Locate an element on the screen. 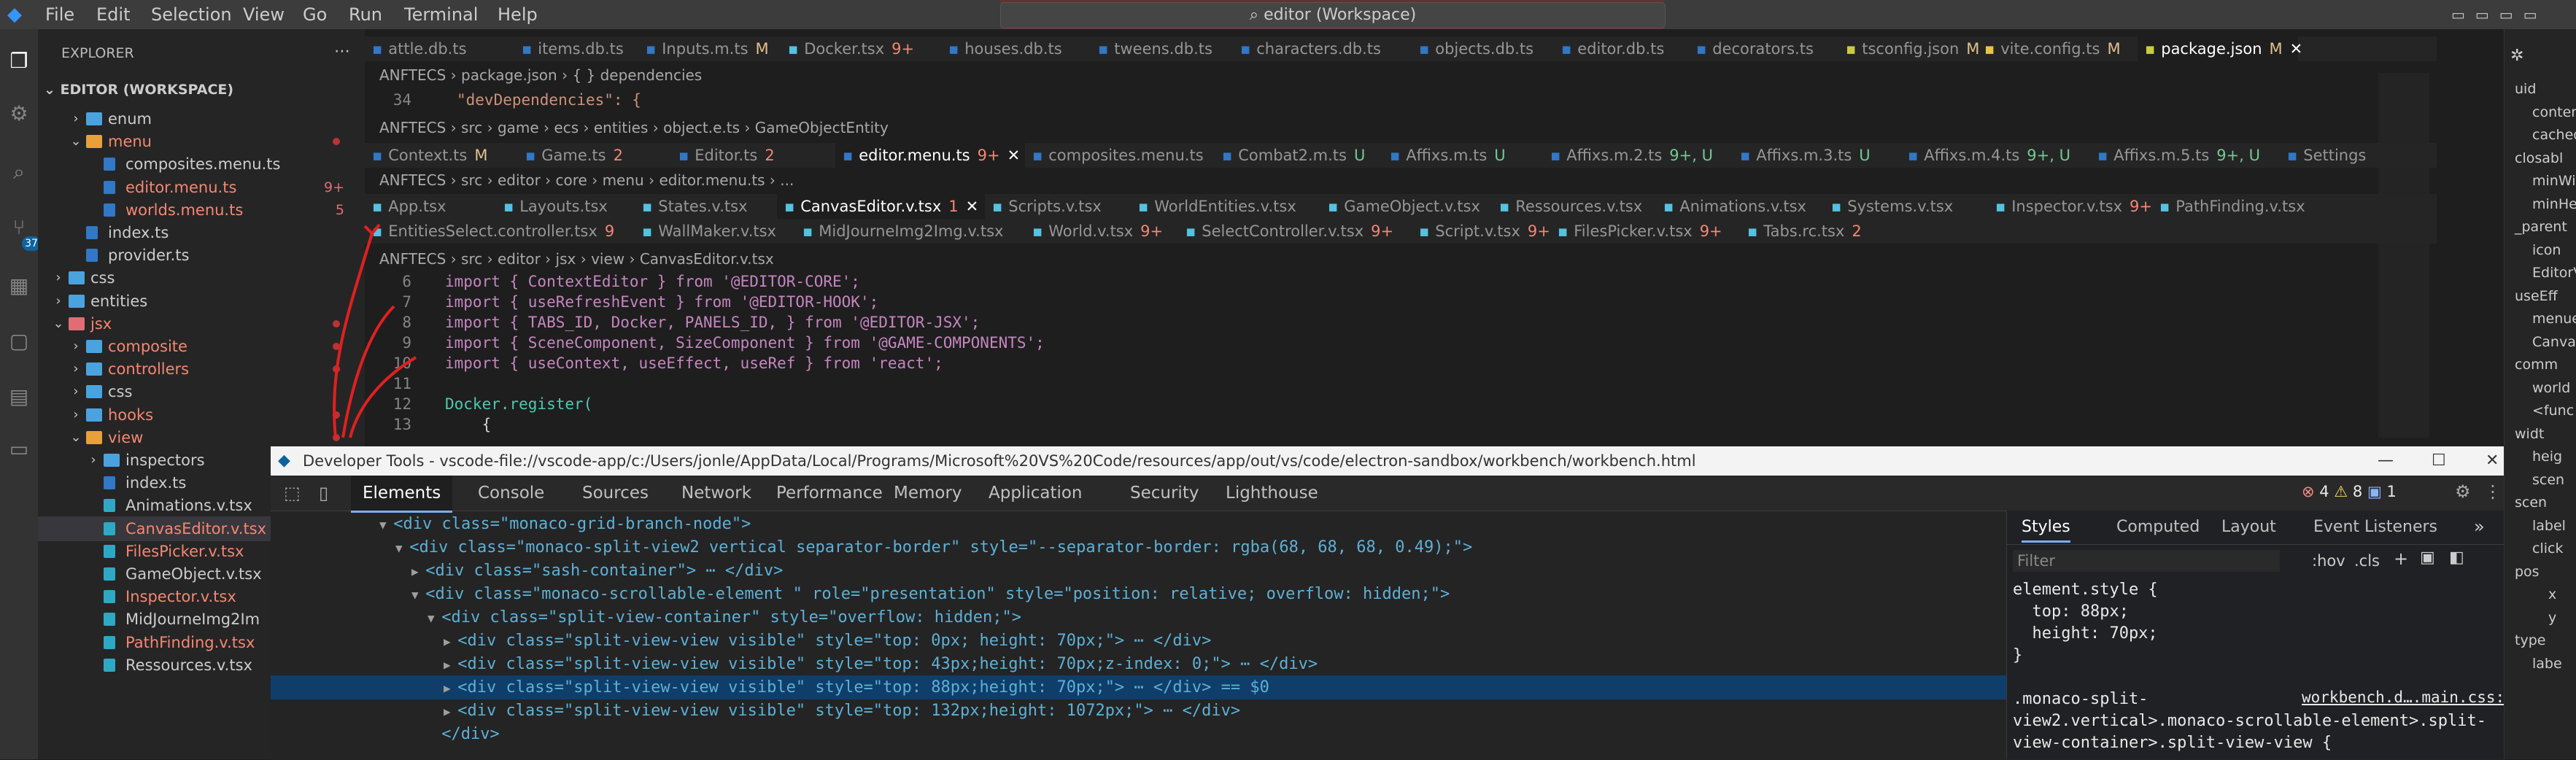  outline-item: heig is located at coordinates (2547, 456).